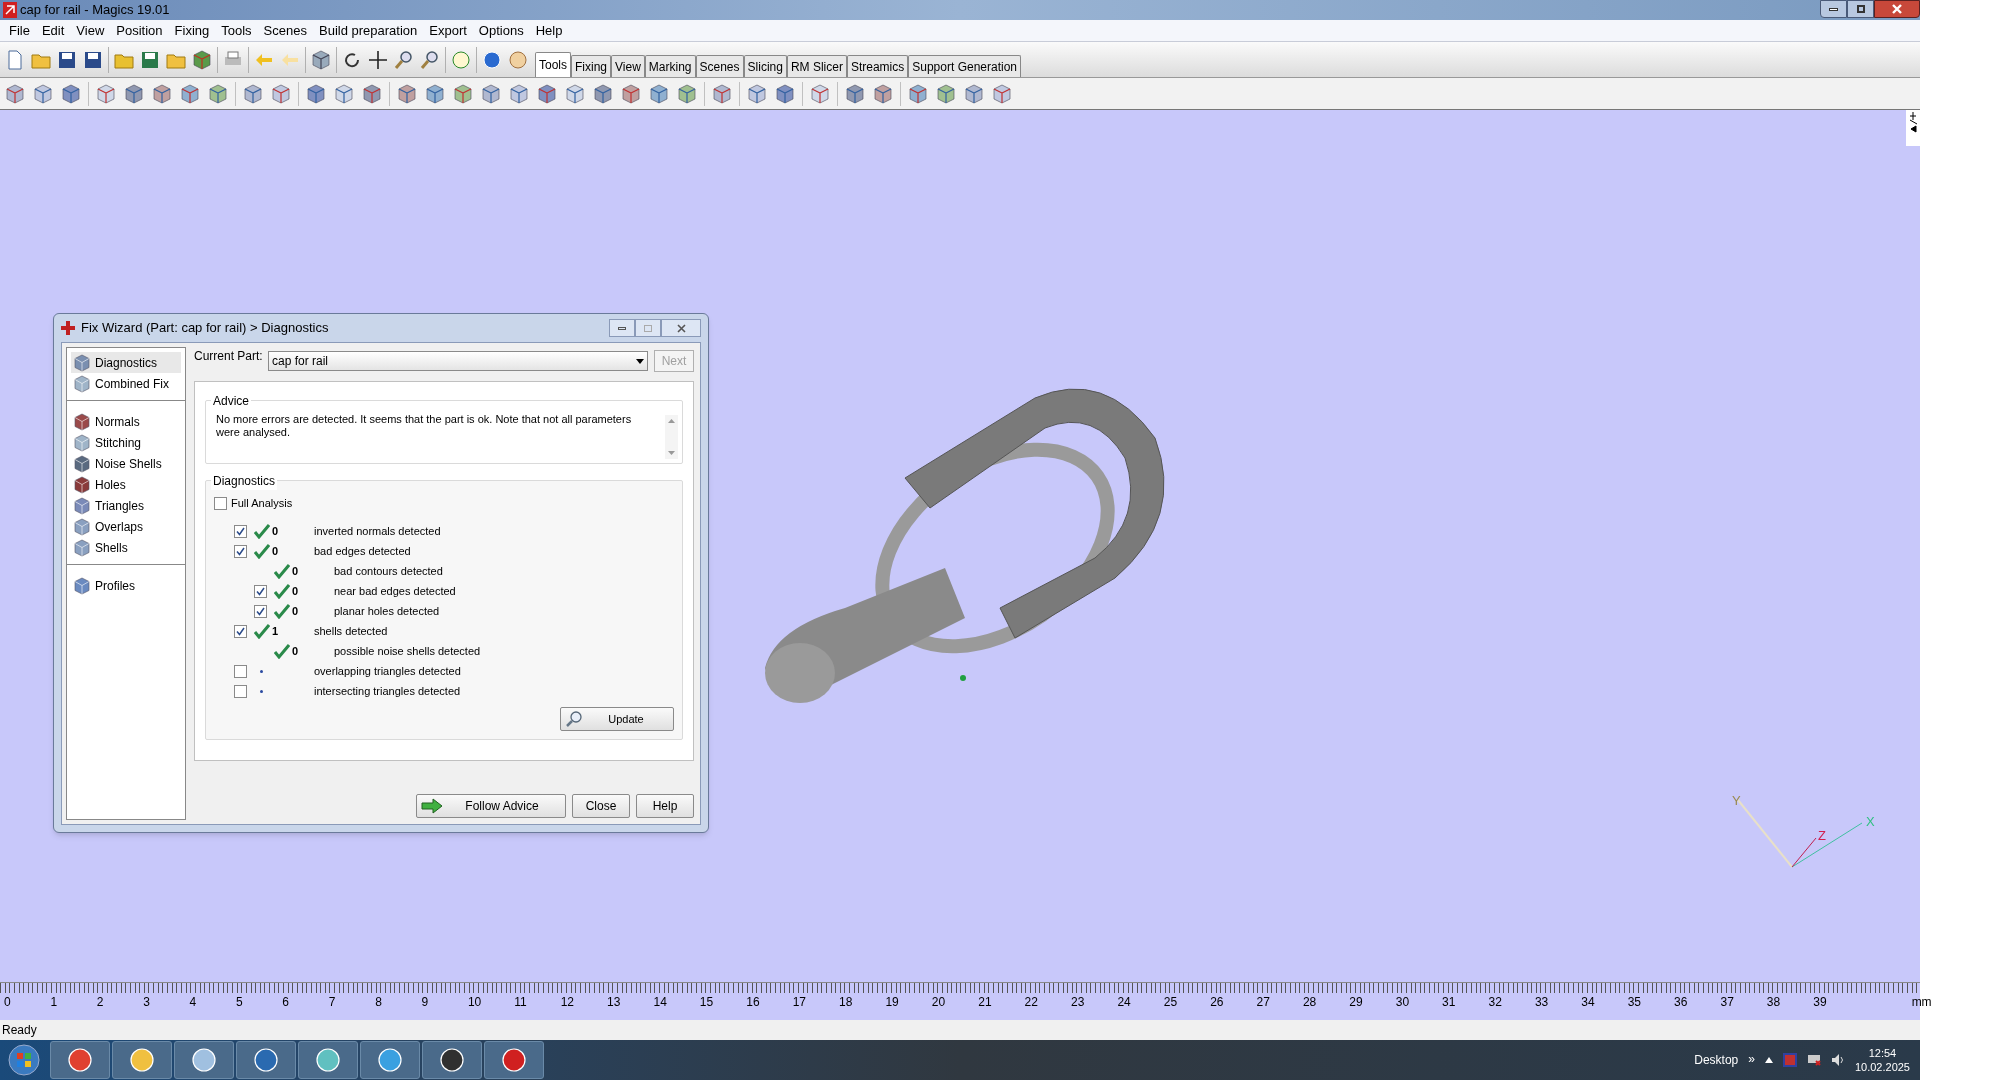 Image resolution: width=2000 pixels, height=1080 pixels. Describe the element at coordinates (1860, 9) in the screenshot. I see `restore-button` at that location.